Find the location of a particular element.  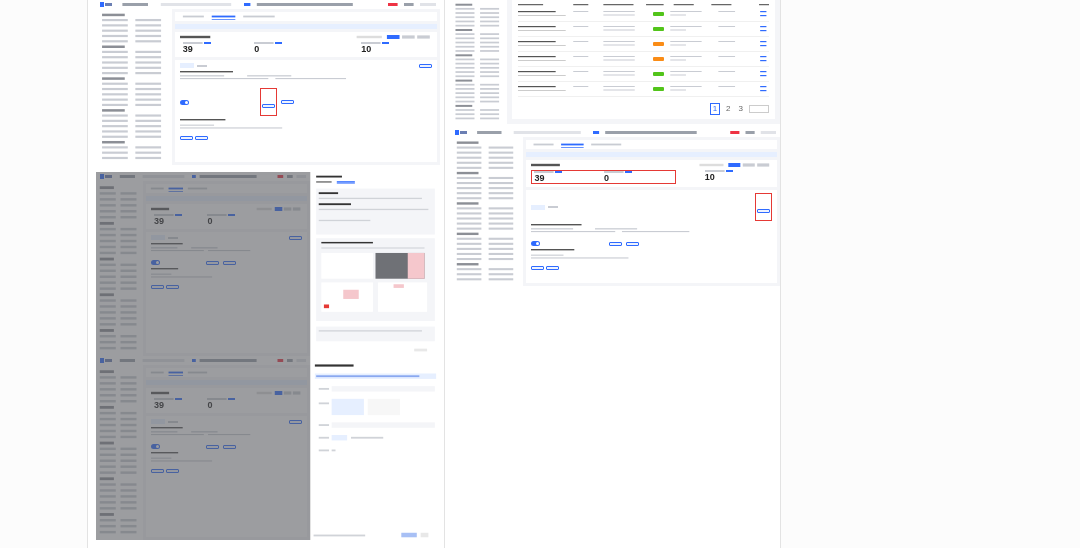

page-button: 3 is located at coordinates (740, 109).